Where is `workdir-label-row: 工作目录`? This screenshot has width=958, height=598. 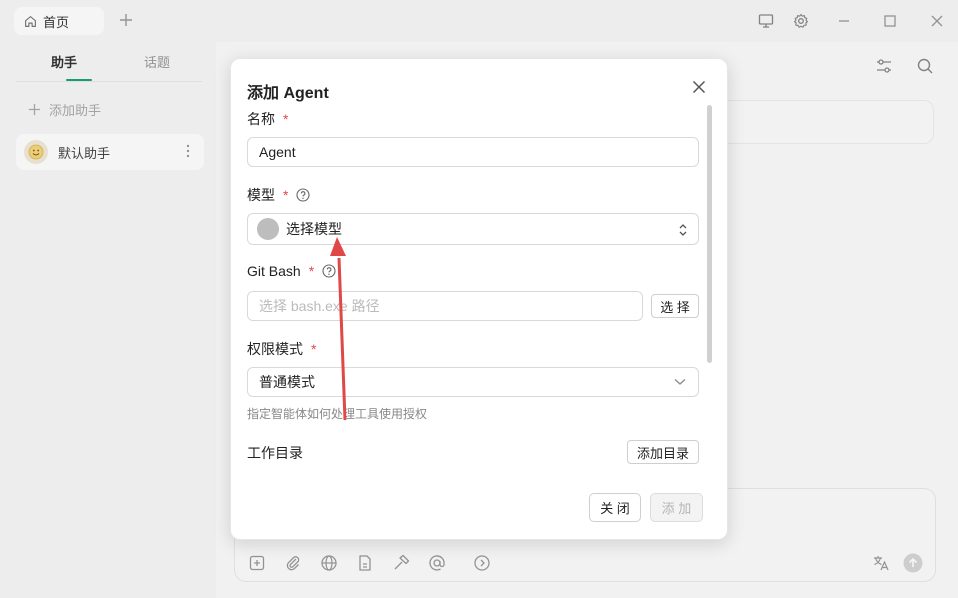 workdir-label-row: 工作目录 is located at coordinates (275, 453).